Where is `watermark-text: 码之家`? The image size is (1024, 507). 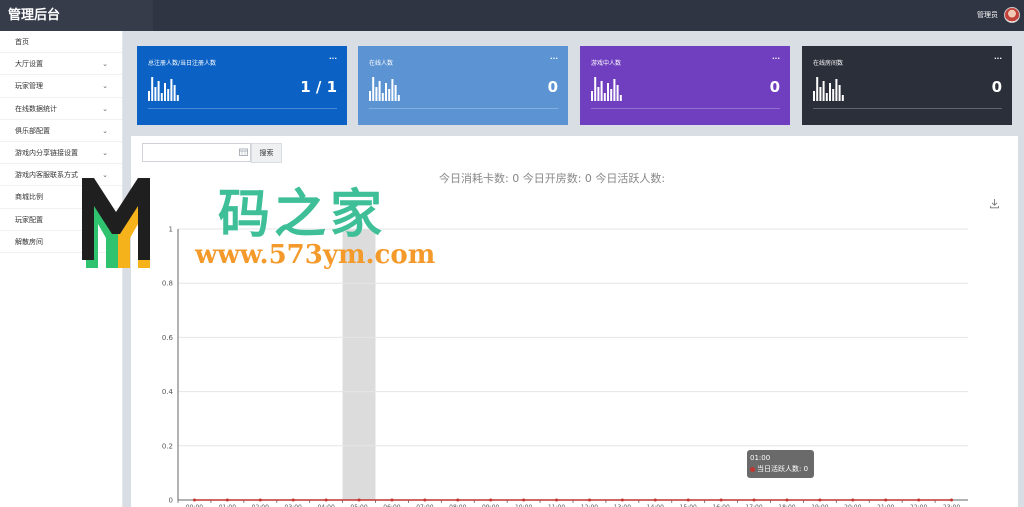
watermark-text: 码之家 is located at coordinates (302, 214).